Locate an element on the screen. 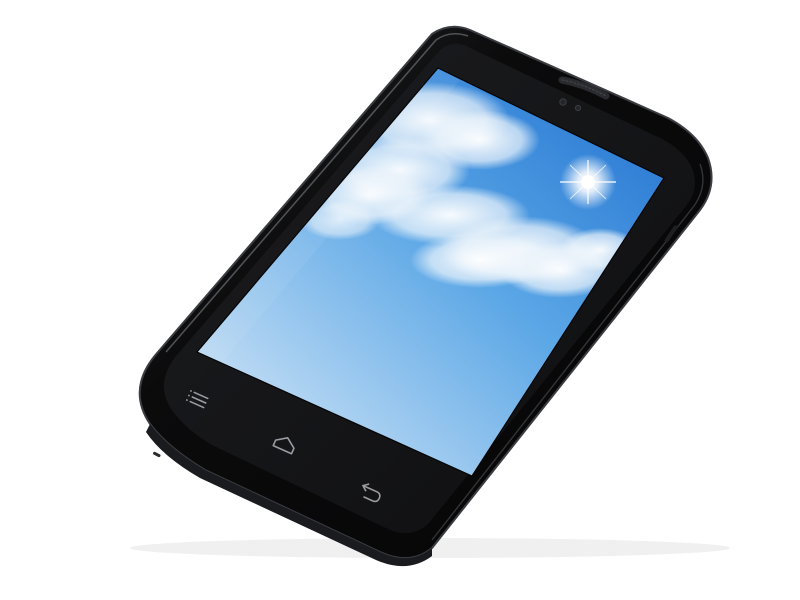  wallpaper-sun is located at coordinates (588, 182).